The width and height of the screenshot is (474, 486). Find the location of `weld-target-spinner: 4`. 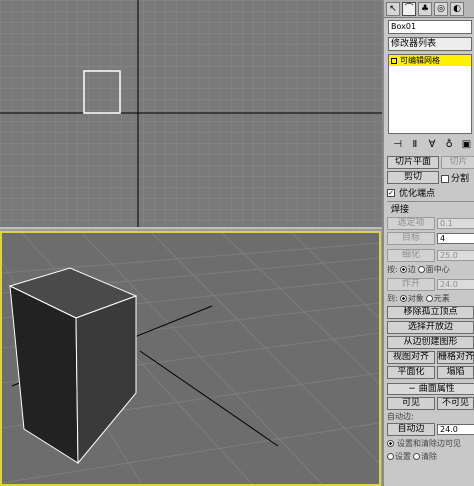

weld-target-spinner: 4 is located at coordinates (455, 238).